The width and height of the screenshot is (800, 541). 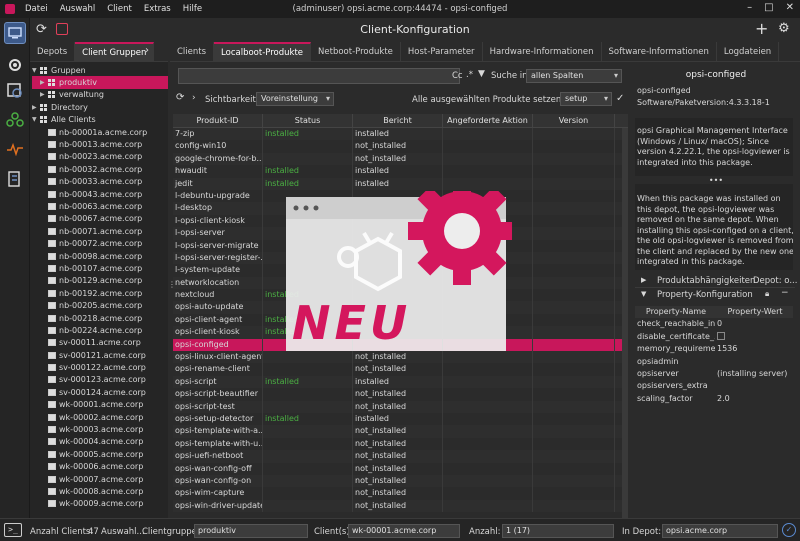 What do you see at coordinates (721, 336) in the screenshot?
I see `checkbox` at bounding box center [721, 336].